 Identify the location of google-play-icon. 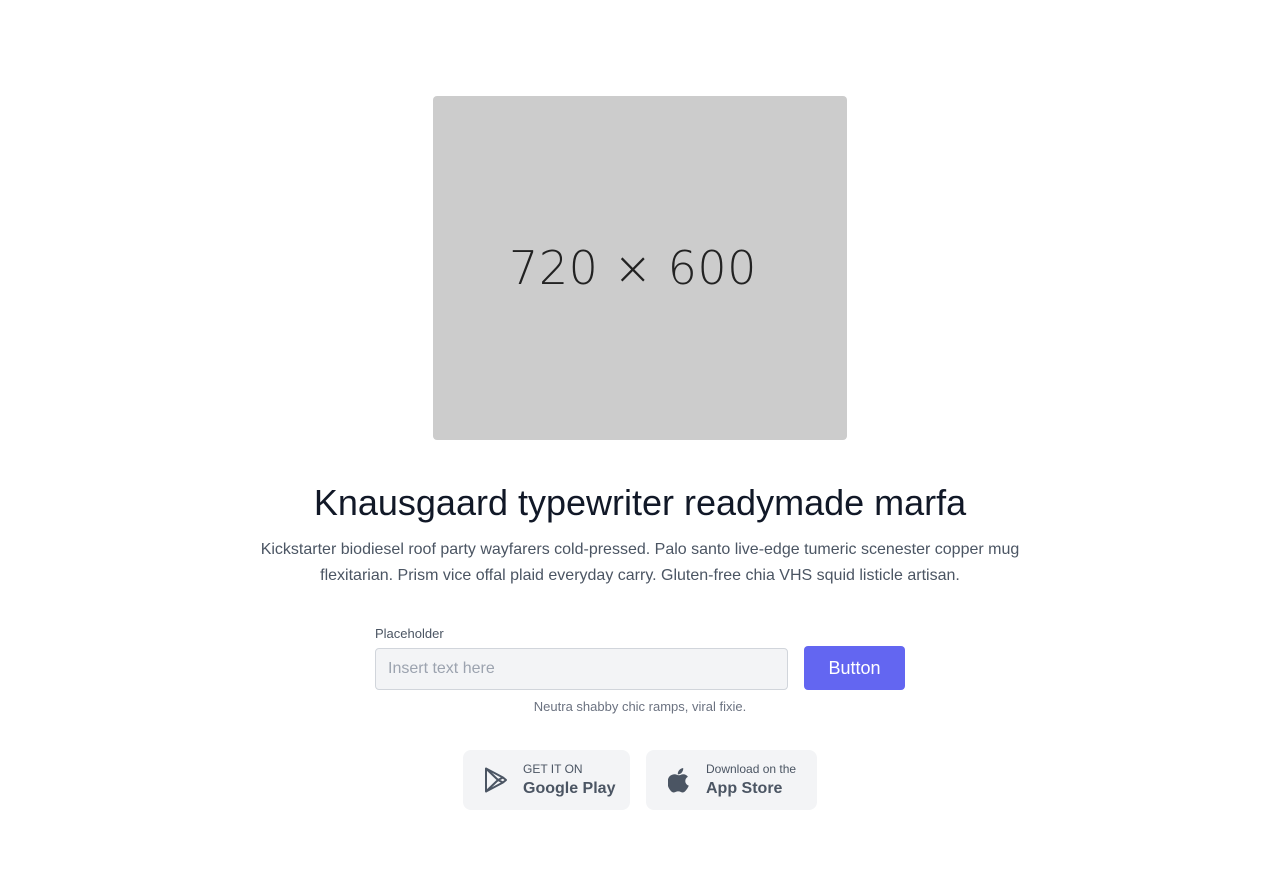
(496, 780).